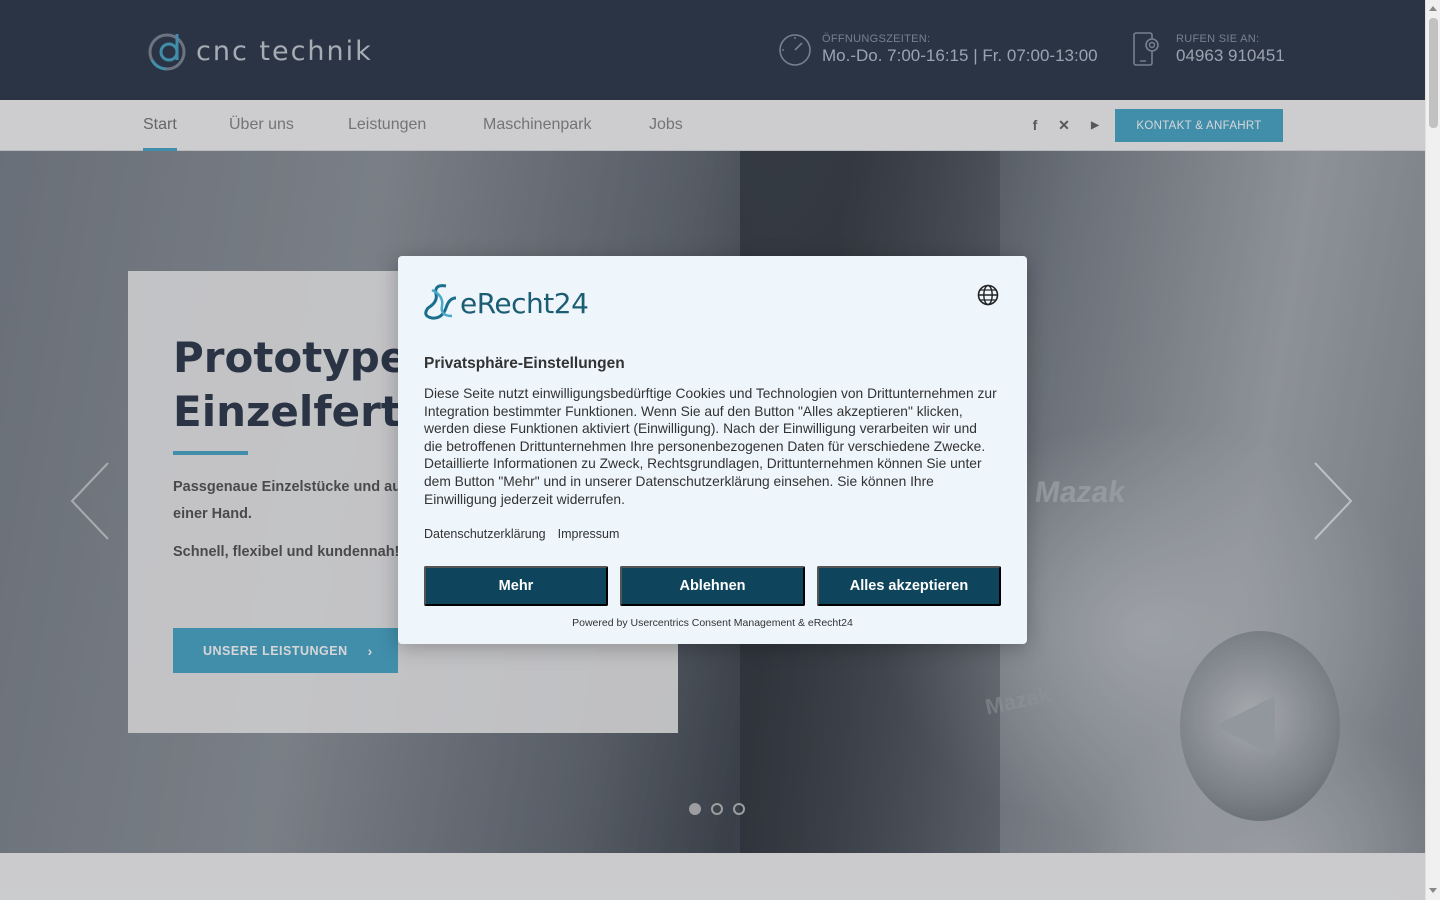  I want to click on erecht24-symbol-icon, so click(440, 302).